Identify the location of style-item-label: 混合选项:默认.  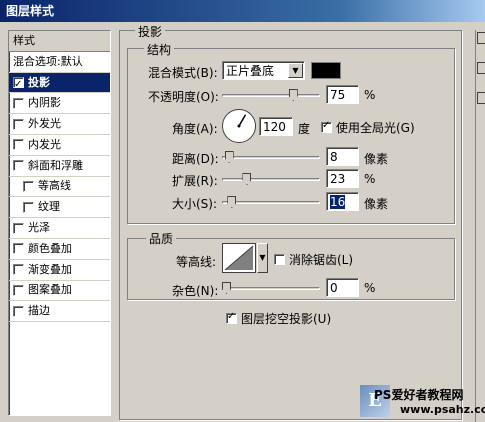
(48, 61).